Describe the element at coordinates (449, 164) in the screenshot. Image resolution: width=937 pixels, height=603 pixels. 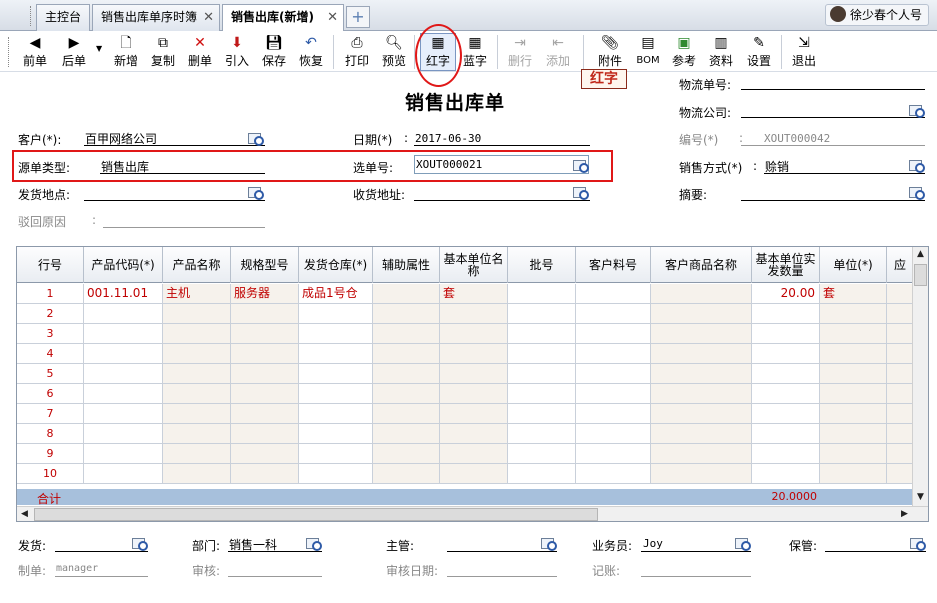
I see `select-no-value: XOUT000021` at that location.